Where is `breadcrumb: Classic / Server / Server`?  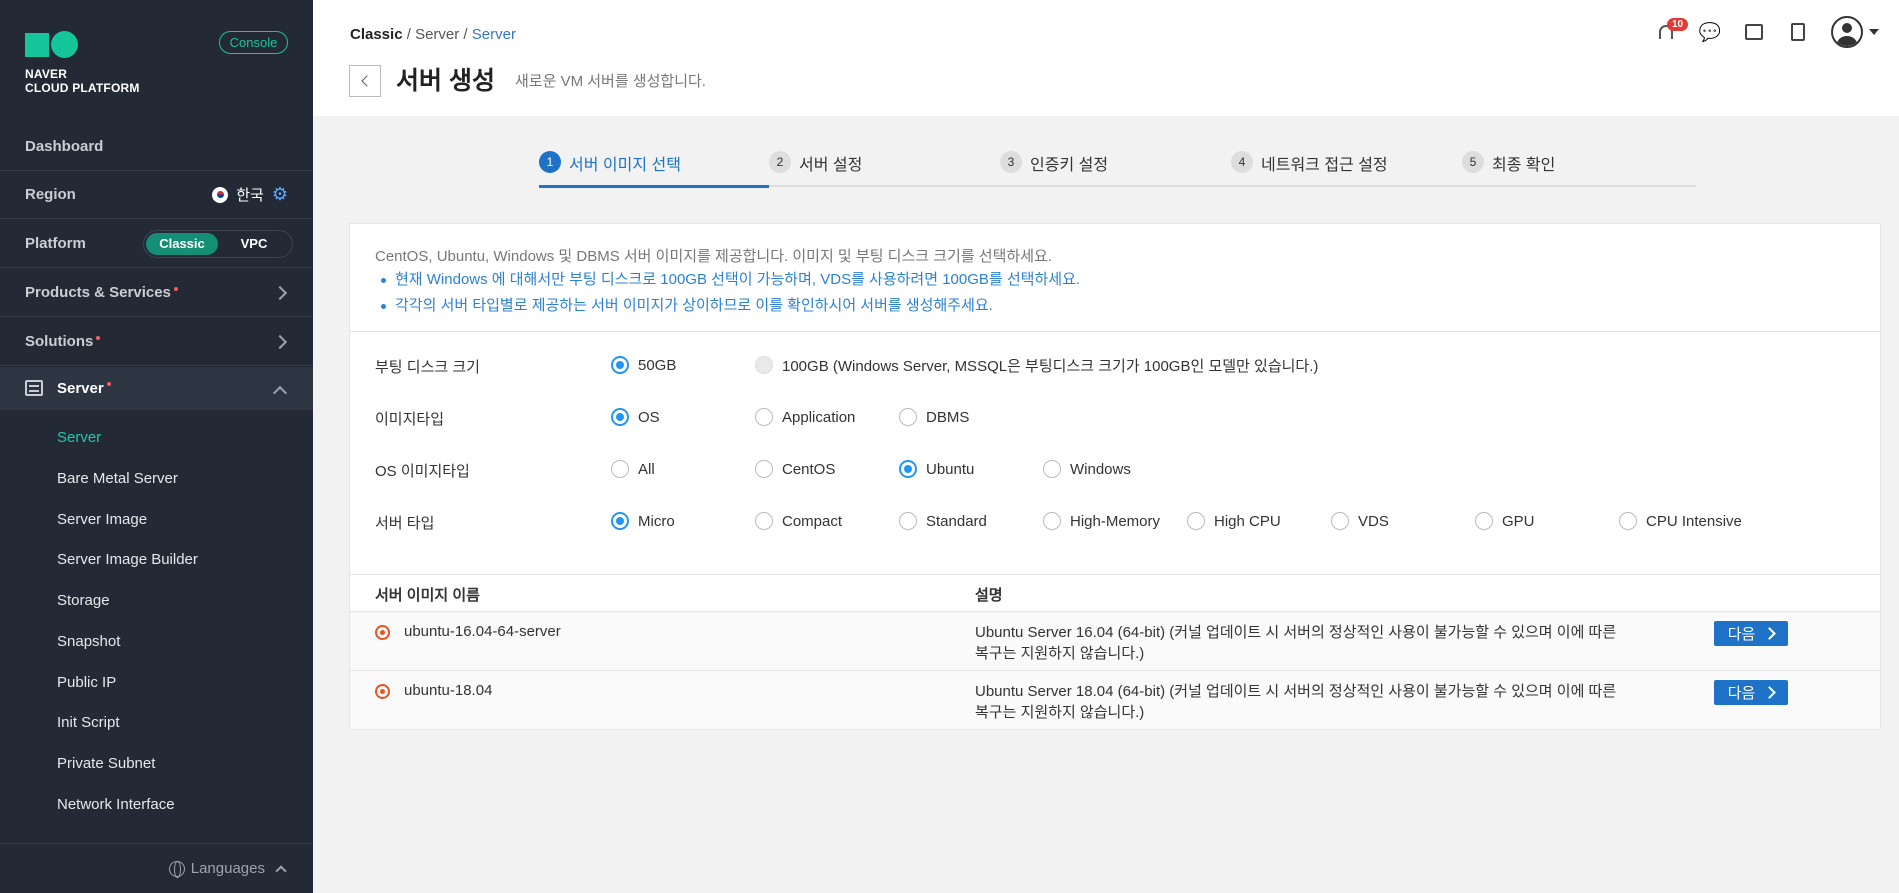
breadcrumb: Classic / Server / Server is located at coordinates (433, 34).